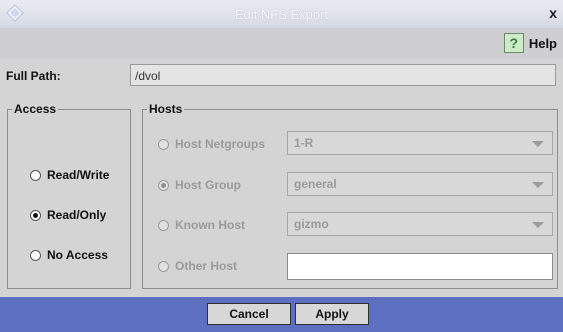 The image size is (563, 332). I want to click on window-title: Edit NFS Export, so click(281, 14).